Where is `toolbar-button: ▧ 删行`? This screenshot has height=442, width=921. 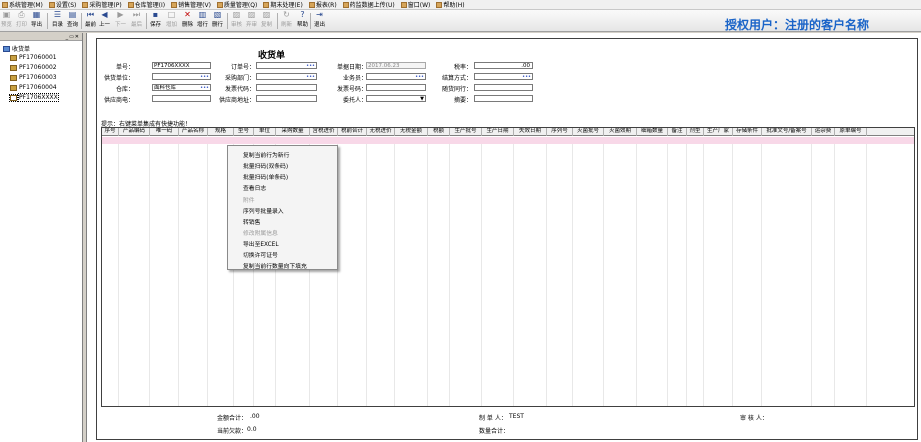
toolbar-button: ▧ 删行 is located at coordinates (217, 21).